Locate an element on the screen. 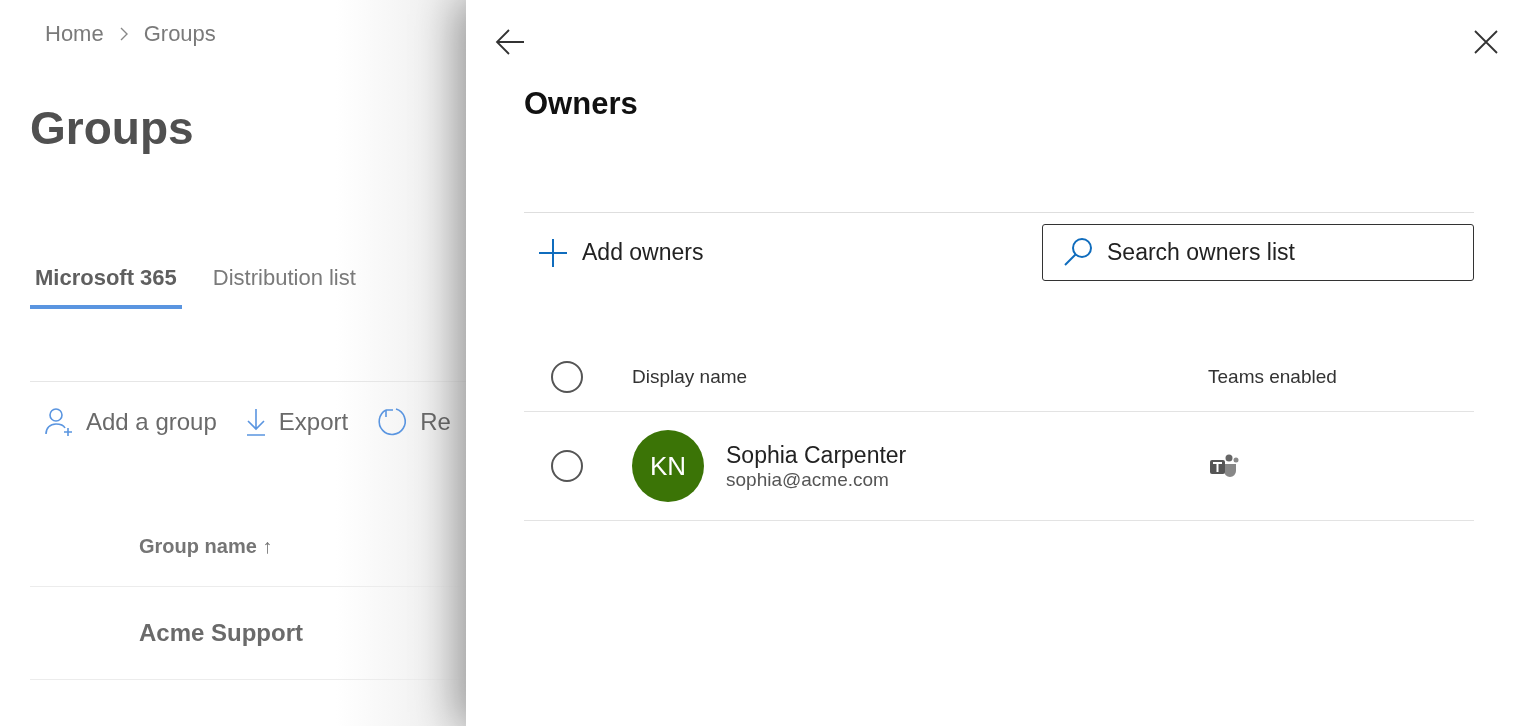 This screenshot has width=1528, height=726. toolbar-button: Export is located at coordinates (296, 422).